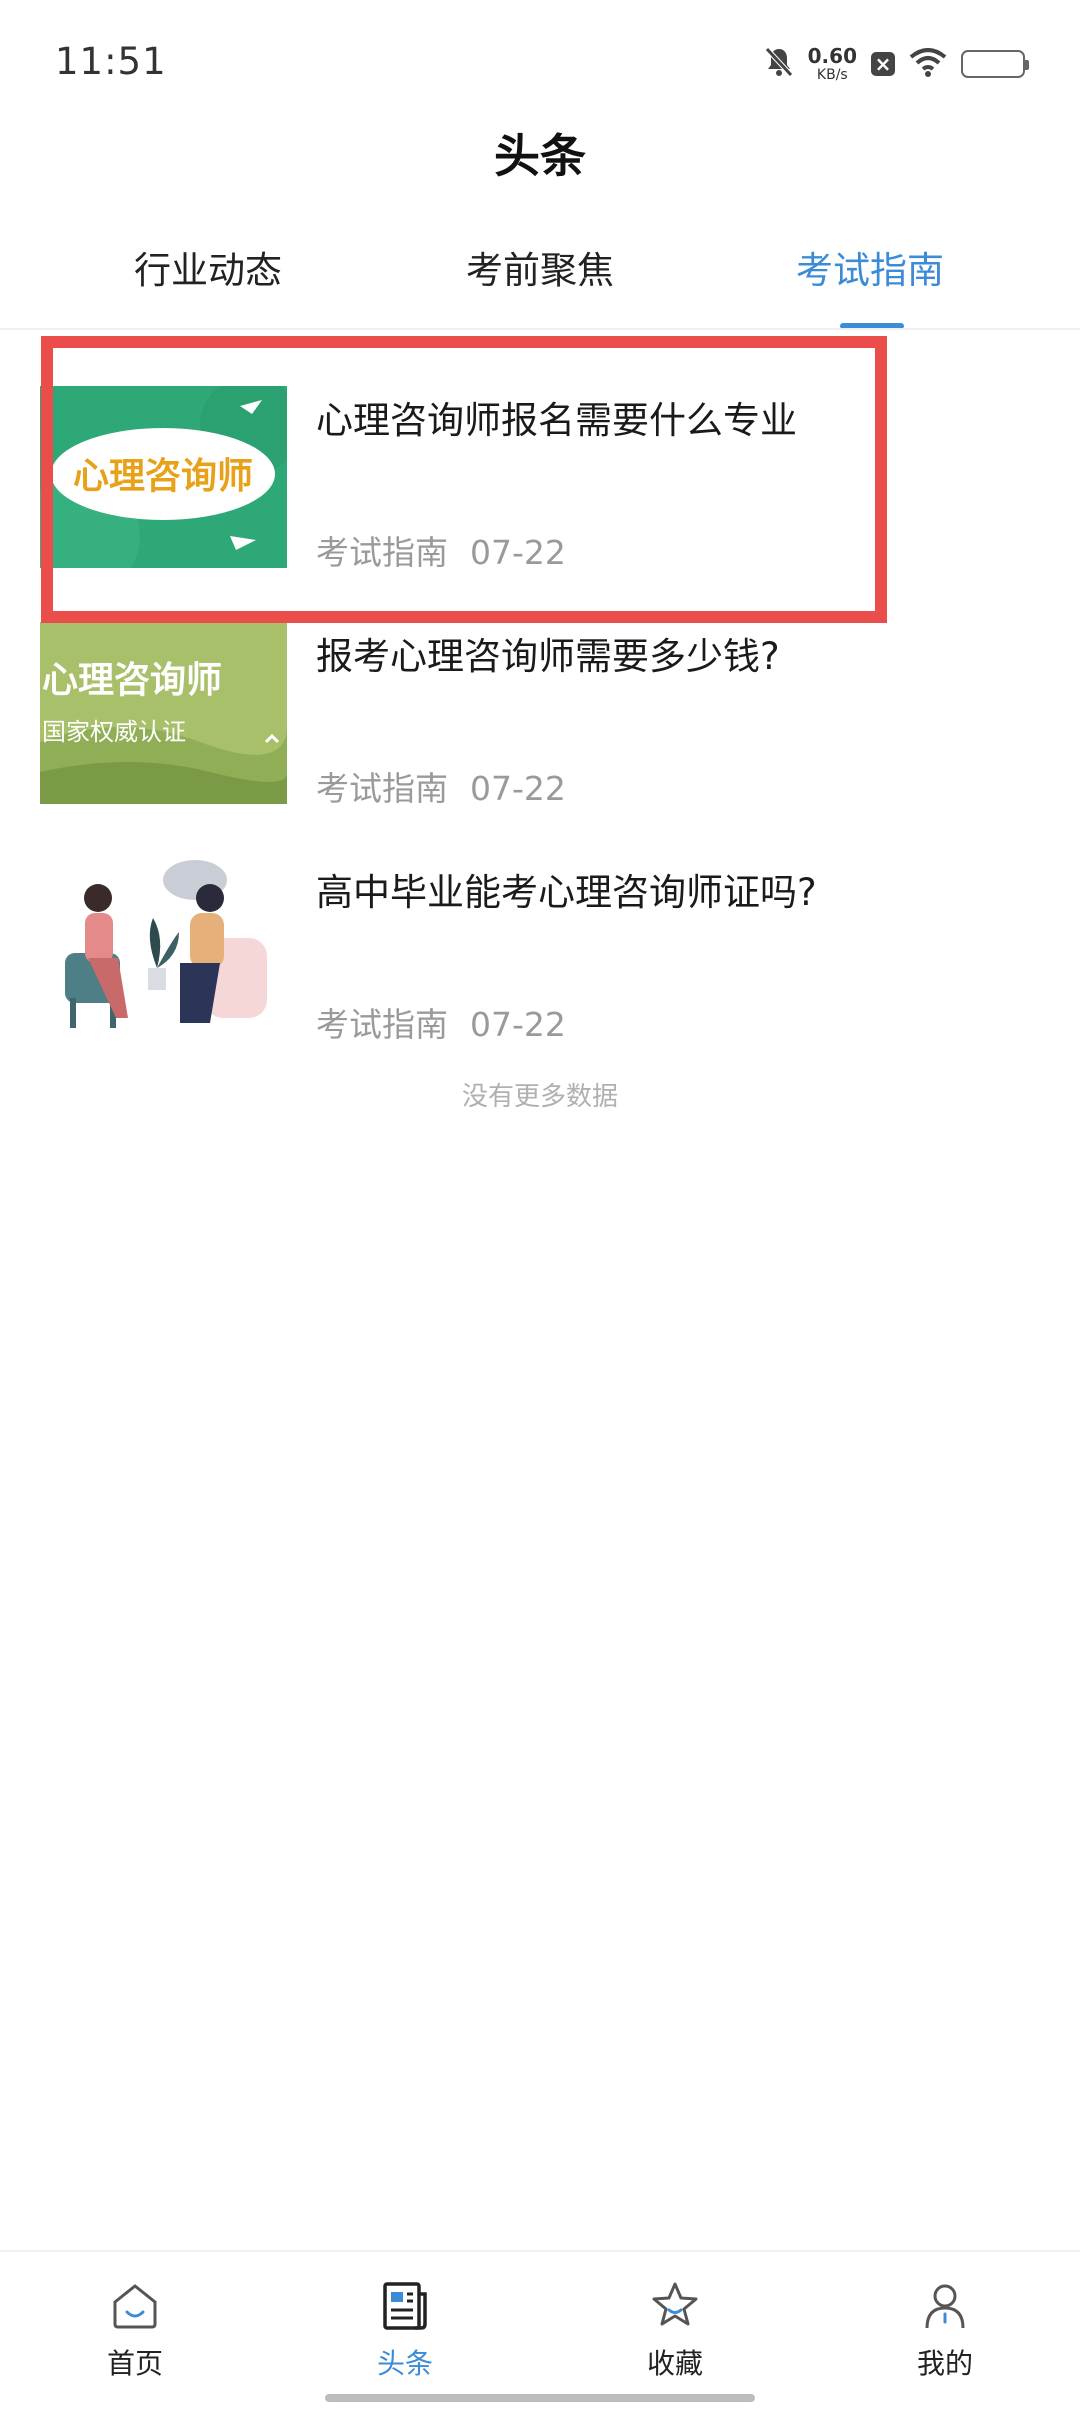 The height and width of the screenshot is (2410, 1080). Describe the element at coordinates (675, 2306) in the screenshot. I see `star-icon` at that location.